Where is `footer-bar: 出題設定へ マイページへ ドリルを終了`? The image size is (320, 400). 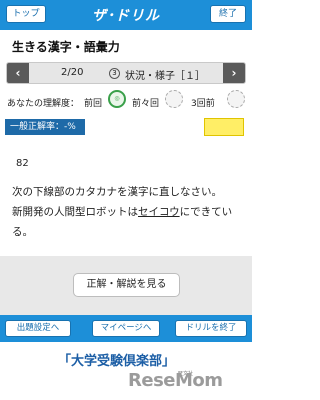 footer-bar: 出題設定へ マイページへ ドリルを終了 is located at coordinates (126, 328).